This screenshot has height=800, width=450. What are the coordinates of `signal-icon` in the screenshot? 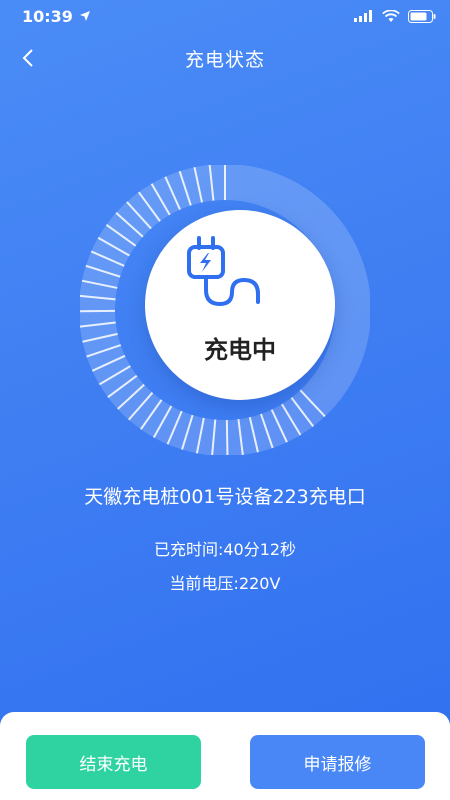 It's located at (363, 16).